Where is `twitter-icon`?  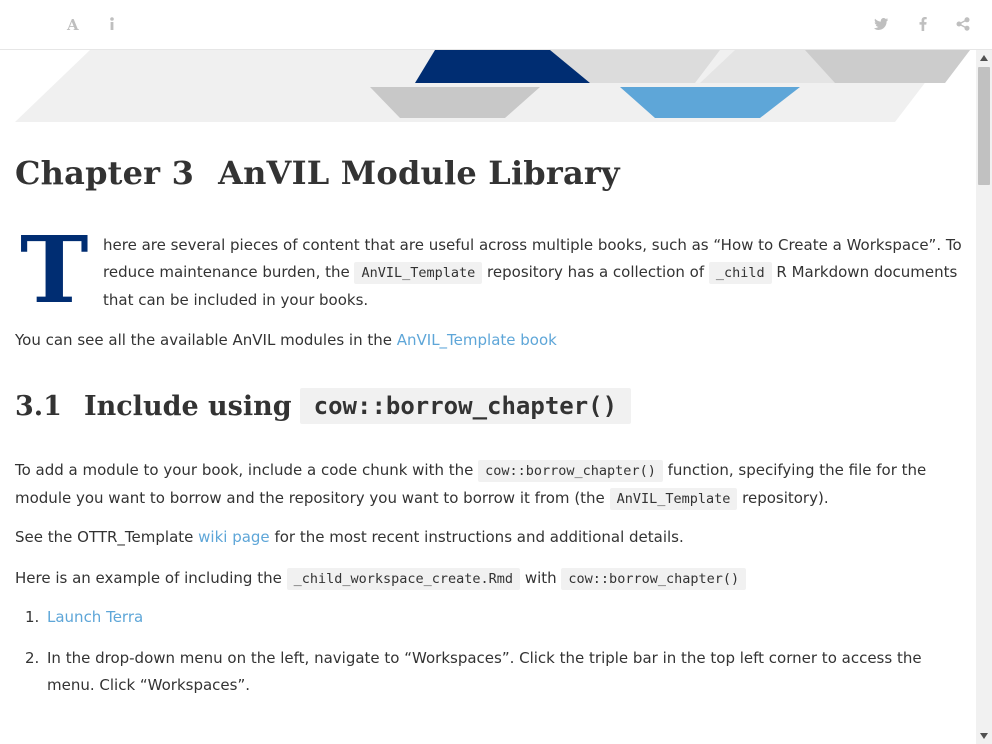 twitter-icon is located at coordinates (881, 24).